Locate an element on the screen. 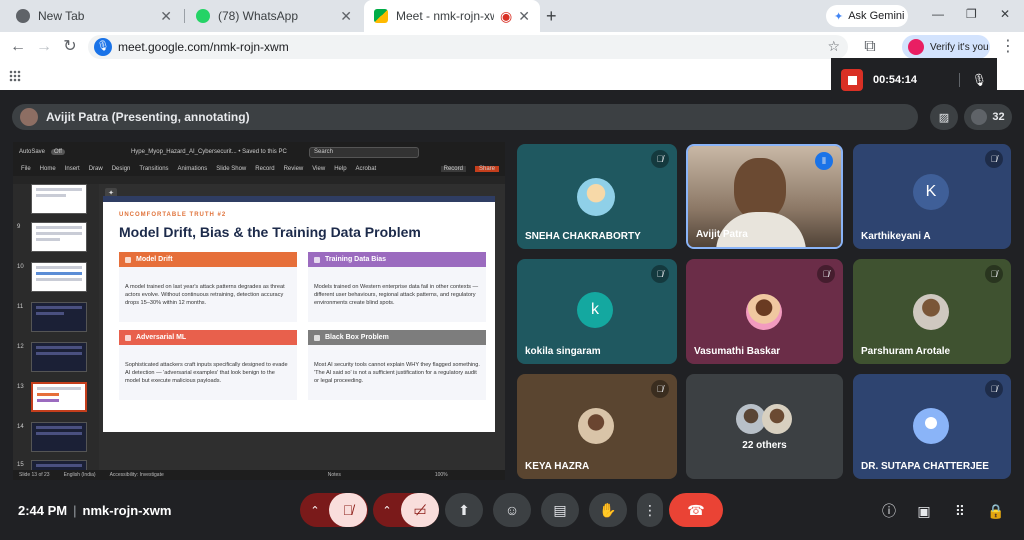 This screenshot has width=1024, height=540. more-vert-icon: ⋮ is located at coordinates (650, 509).